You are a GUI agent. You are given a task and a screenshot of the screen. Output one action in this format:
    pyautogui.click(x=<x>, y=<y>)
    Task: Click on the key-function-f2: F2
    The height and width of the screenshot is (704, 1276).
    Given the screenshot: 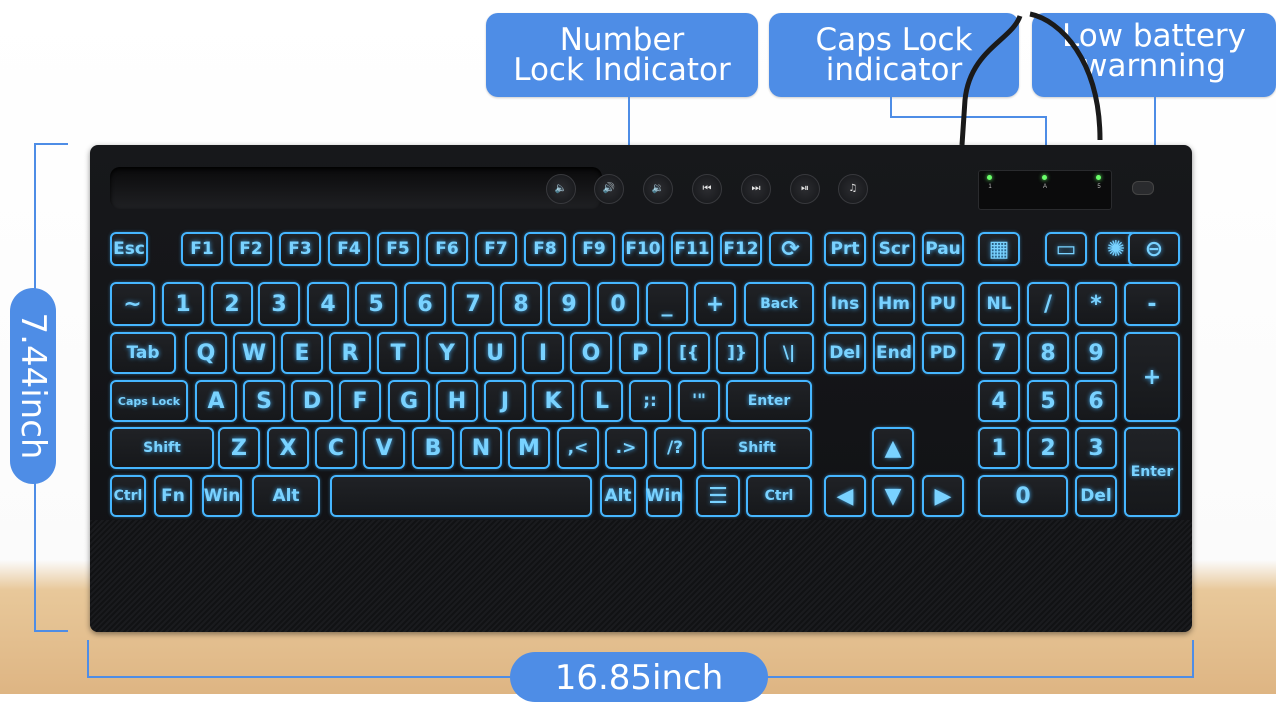 What is the action you would take?
    pyautogui.click(x=251, y=249)
    